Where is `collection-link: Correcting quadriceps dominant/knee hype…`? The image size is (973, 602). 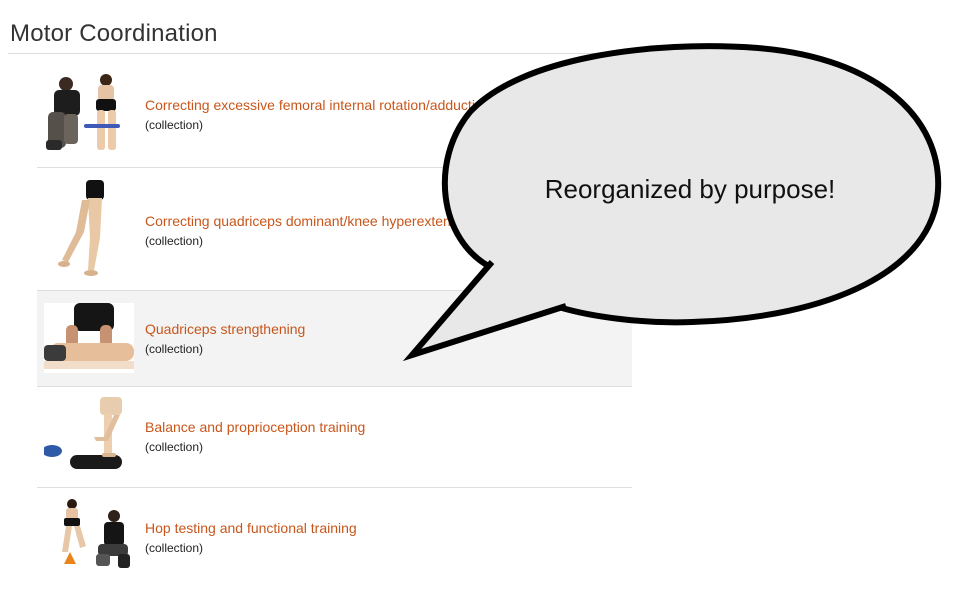 collection-link: Correcting quadriceps dominant/knee hype… is located at coordinates (311, 221).